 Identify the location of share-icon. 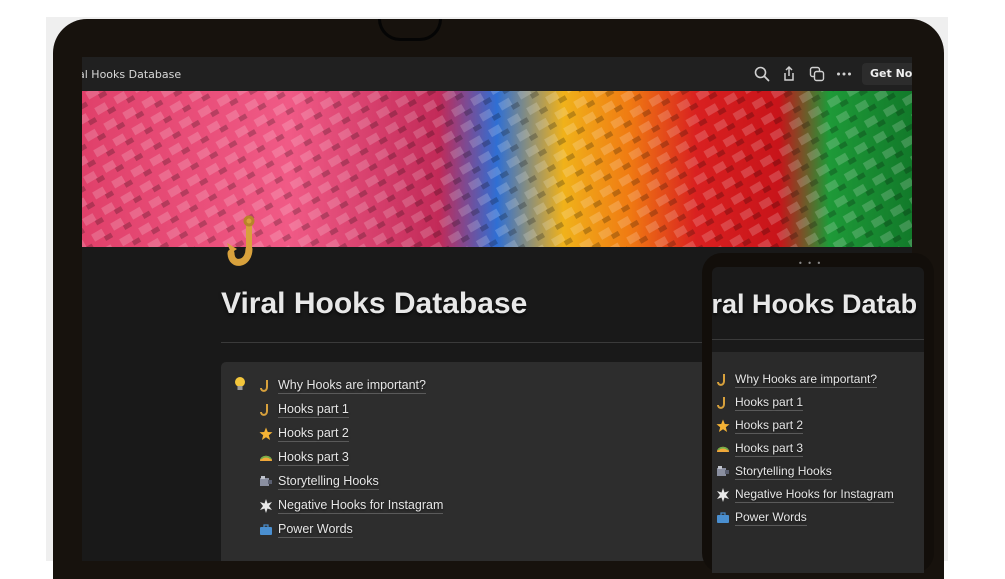
(789, 74).